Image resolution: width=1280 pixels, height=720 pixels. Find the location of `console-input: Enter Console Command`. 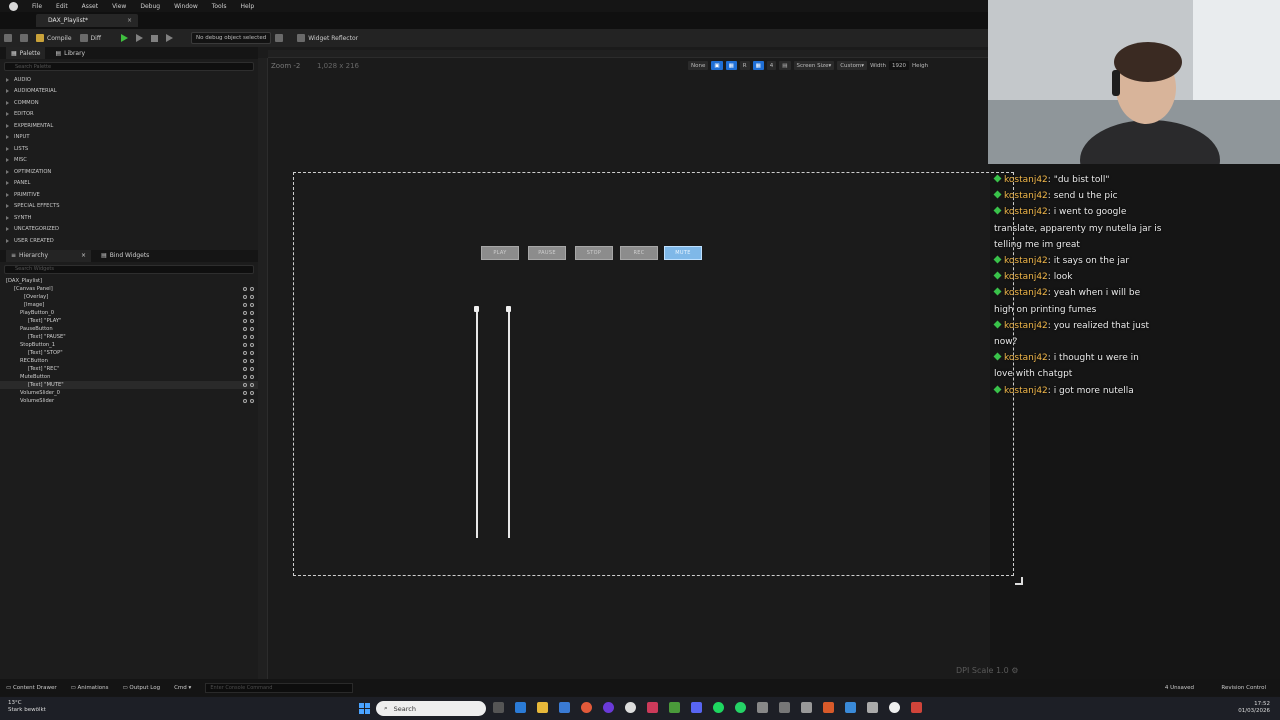

console-input: Enter Console Command is located at coordinates (279, 687).